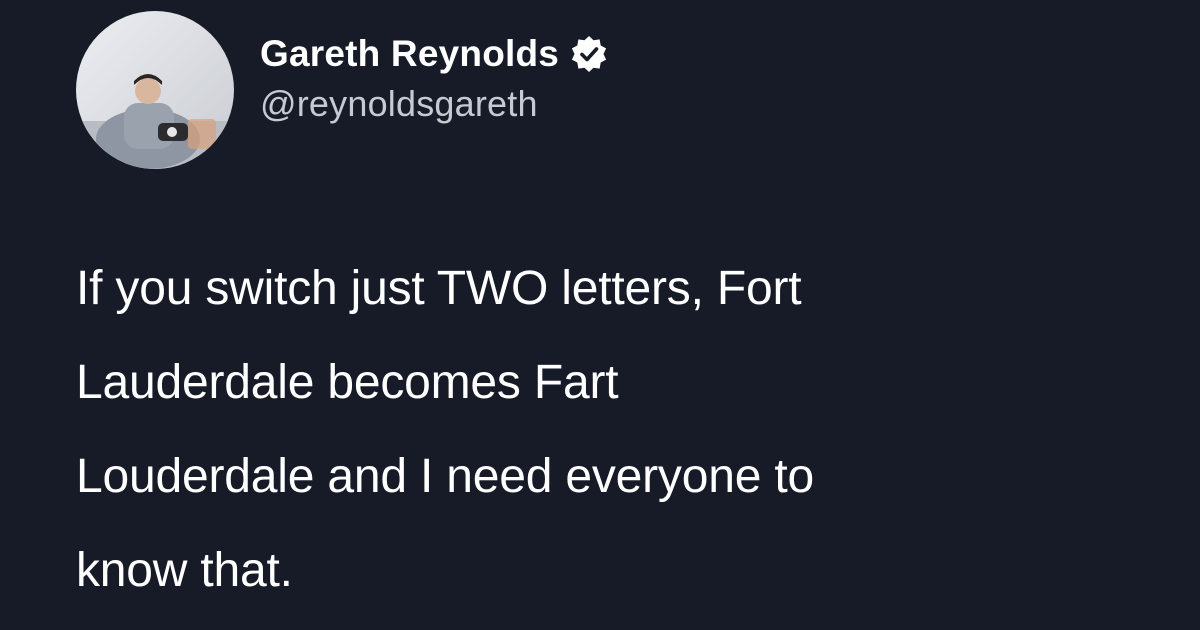 The height and width of the screenshot is (630, 1200). I want to click on name-row: Gareth Reynolds, so click(434, 54).